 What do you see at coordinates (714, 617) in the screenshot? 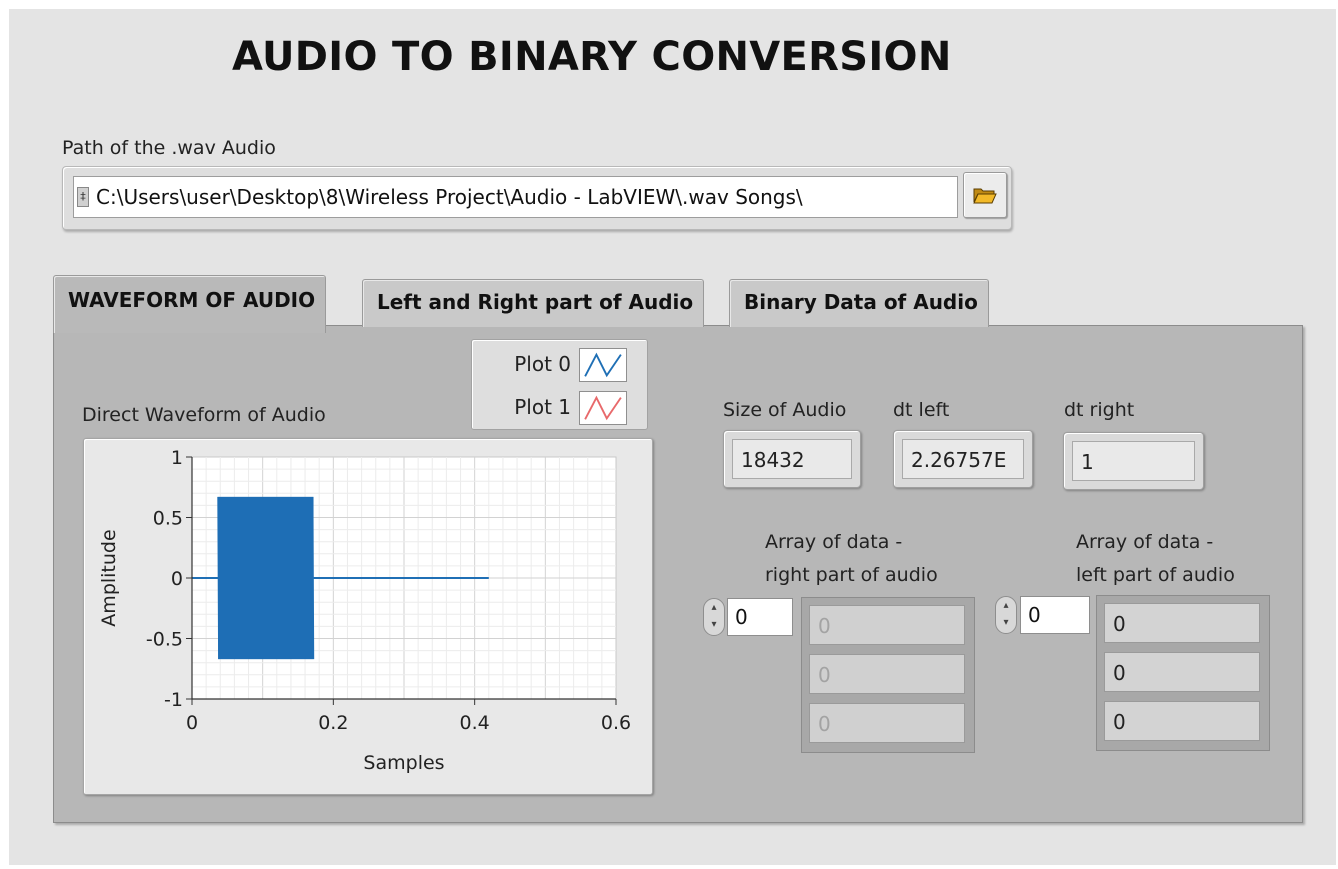
I see `array-right-index-spinner: ▴ ▾` at bounding box center [714, 617].